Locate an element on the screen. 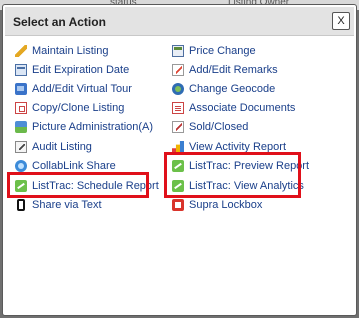 This screenshot has height=318, width=359. action-label: Associate Documents is located at coordinates (242, 108).